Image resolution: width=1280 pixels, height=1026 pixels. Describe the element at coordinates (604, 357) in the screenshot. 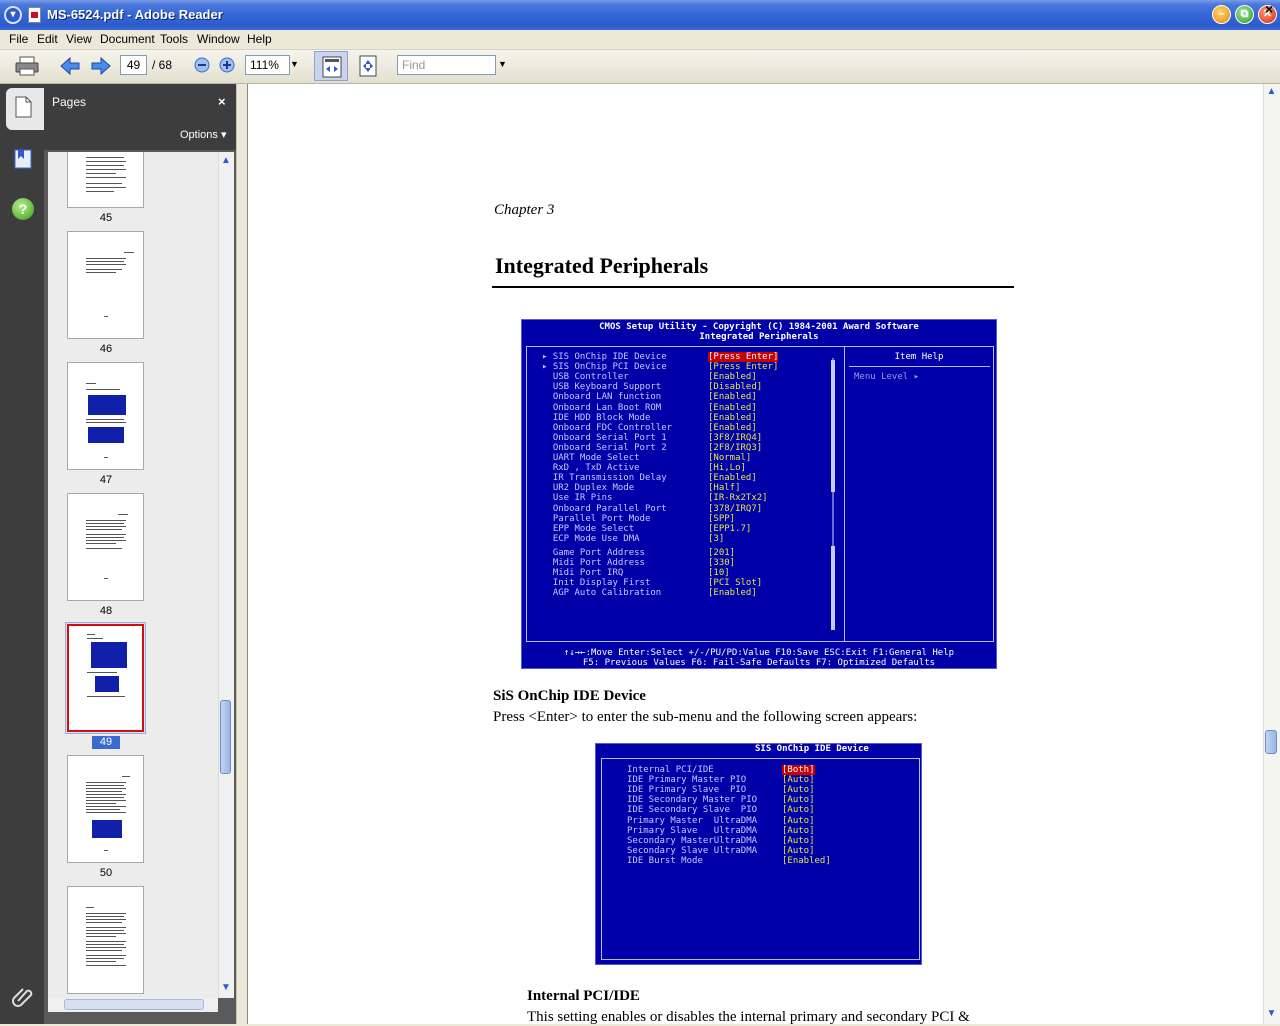

I see `bios-row-label: ▸ SIS OnChip IDE Device` at that location.